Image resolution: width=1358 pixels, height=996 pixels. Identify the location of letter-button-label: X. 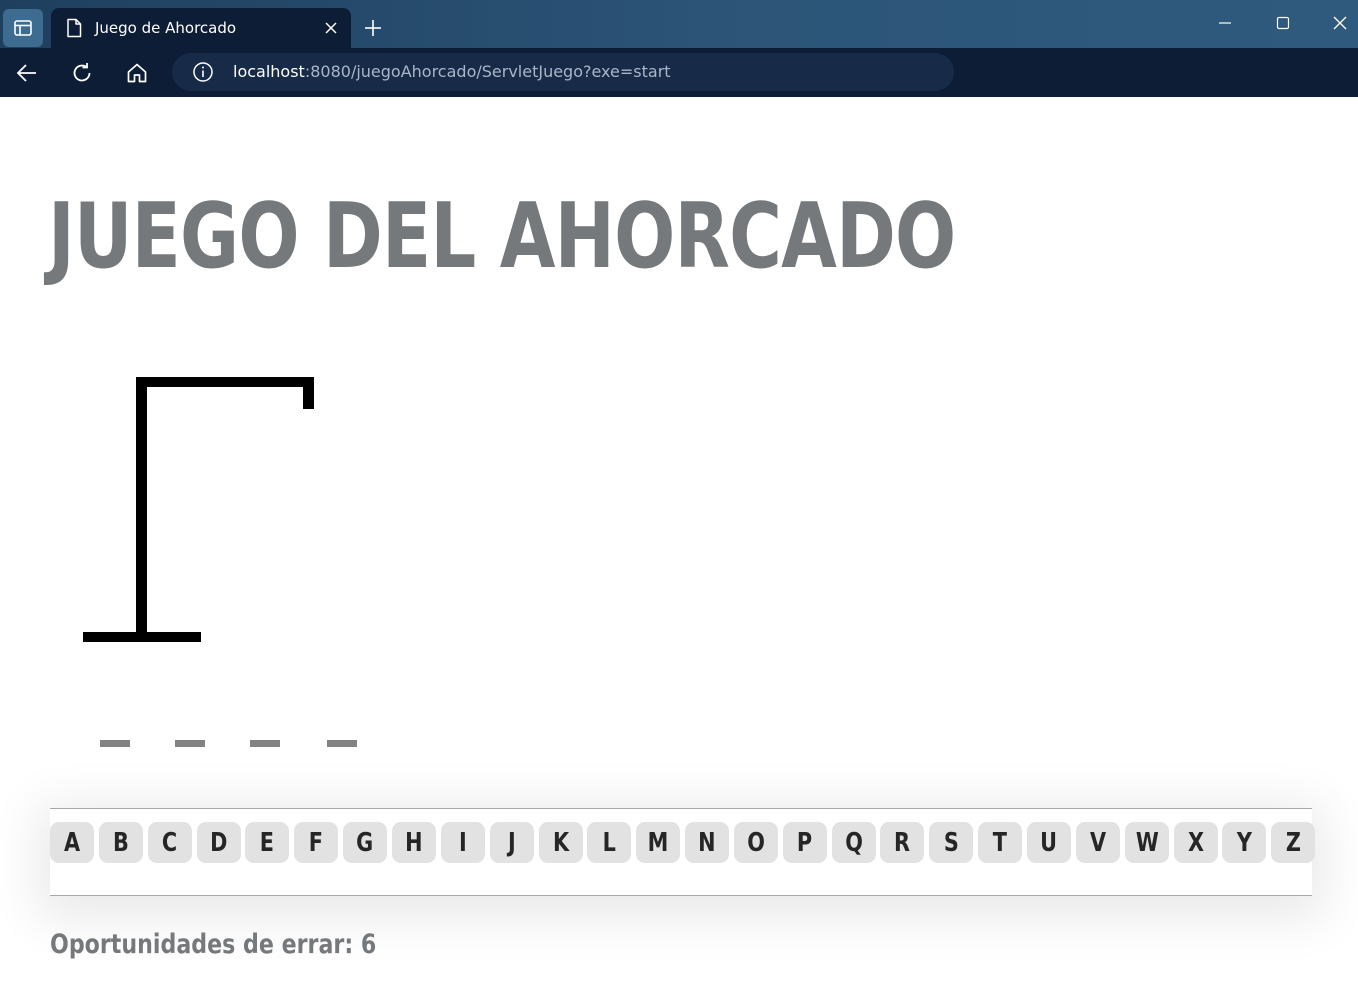
(1196, 842).